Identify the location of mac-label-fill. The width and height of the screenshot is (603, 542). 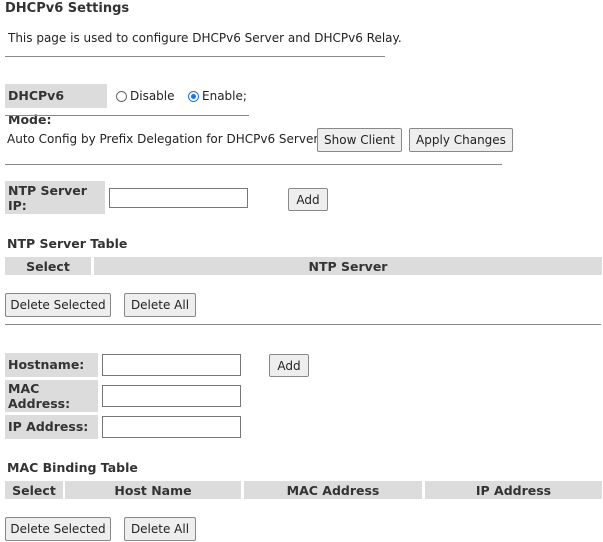
(86, 396).